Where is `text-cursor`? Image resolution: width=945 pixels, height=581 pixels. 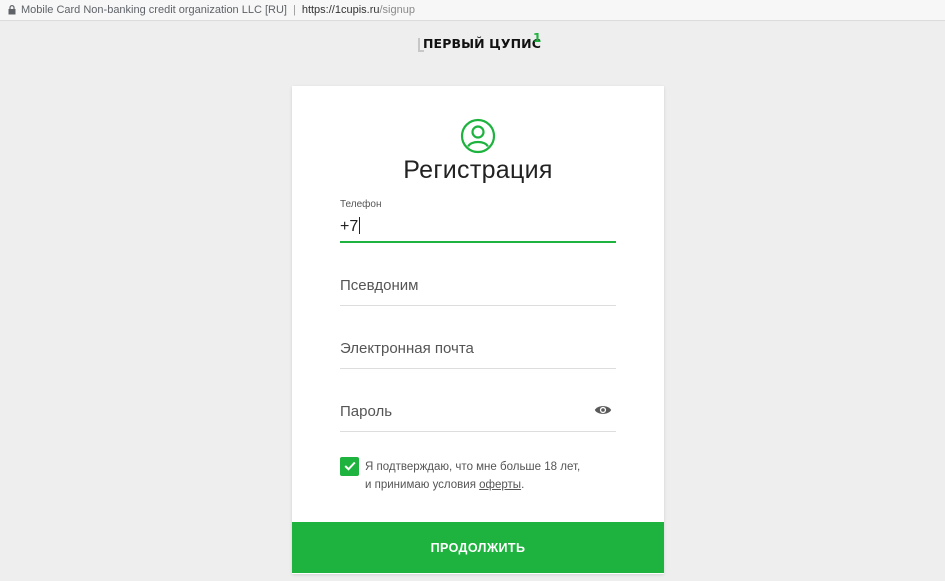 text-cursor is located at coordinates (360, 225).